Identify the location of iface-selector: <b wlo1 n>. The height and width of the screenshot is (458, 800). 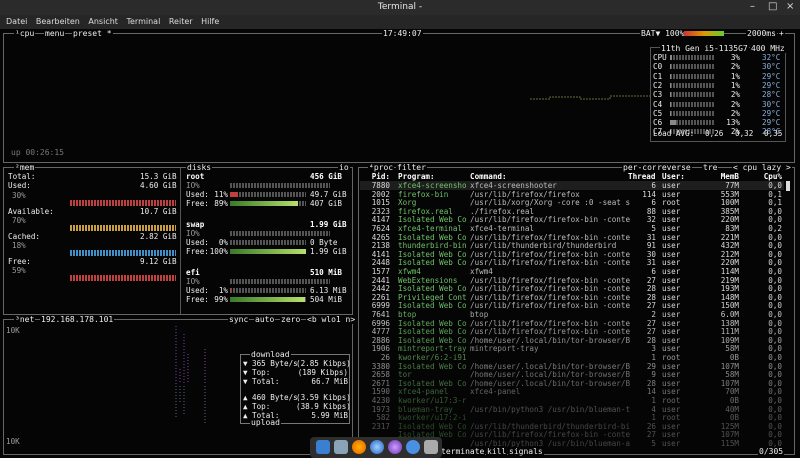
(331, 319).